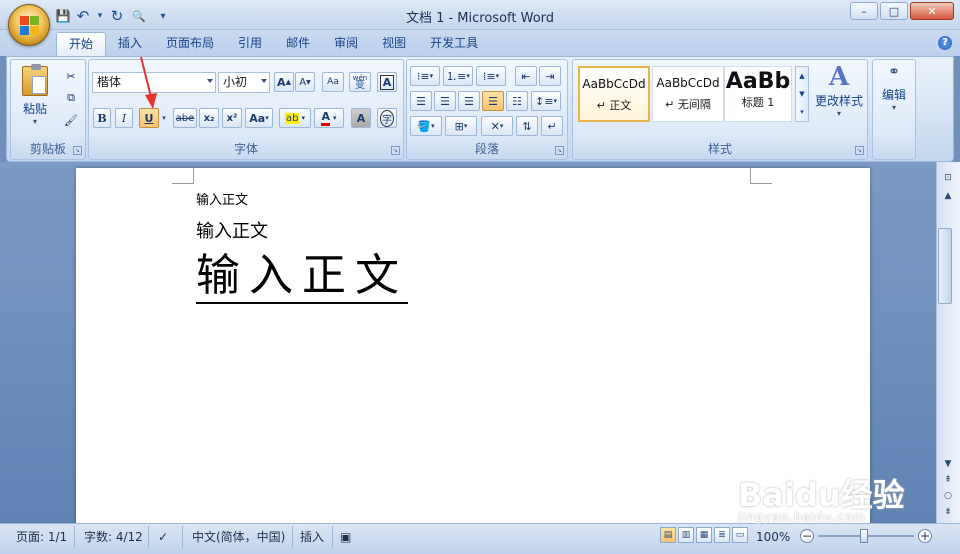 This screenshot has width=960, height=554. I want to click on prev-page-icon: ⇞, so click(948, 480).